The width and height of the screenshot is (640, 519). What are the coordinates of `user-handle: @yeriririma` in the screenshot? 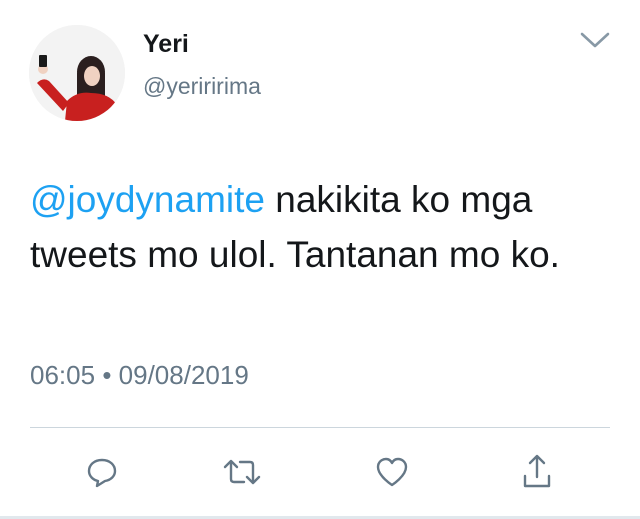 It's located at (202, 86).